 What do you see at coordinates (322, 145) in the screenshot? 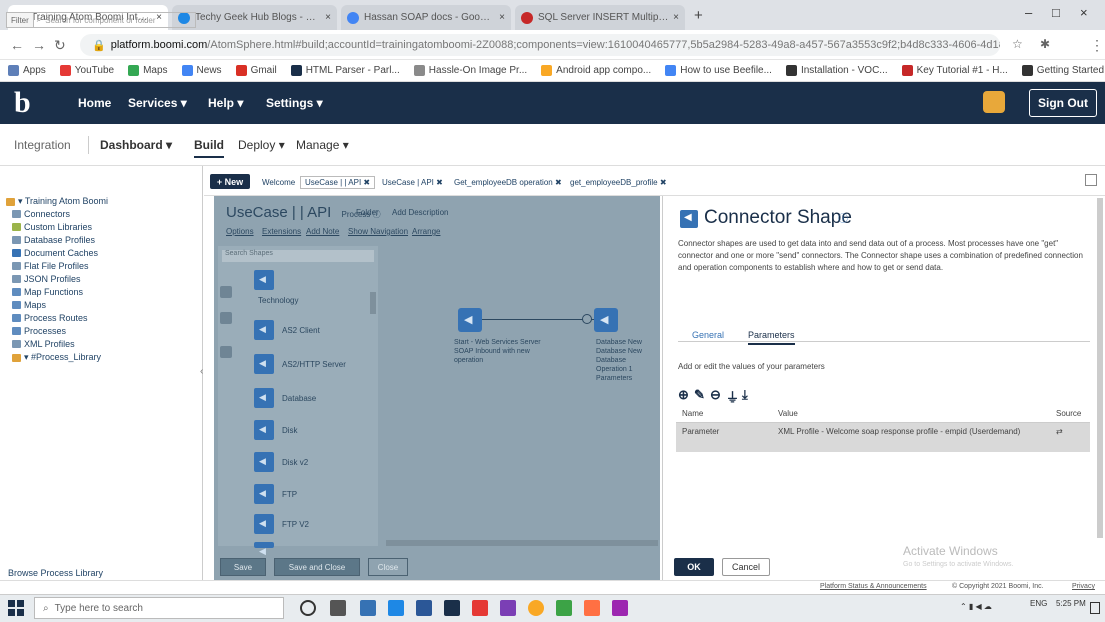
I see `subnav-manage: Manage ▾` at bounding box center [322, 145].